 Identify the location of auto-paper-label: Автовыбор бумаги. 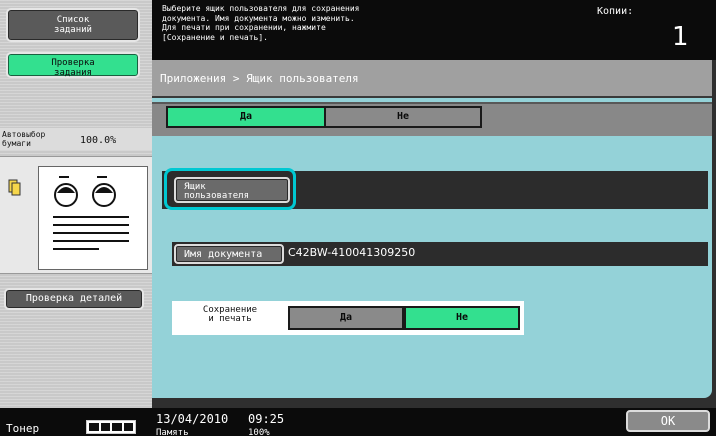
(24, 139).